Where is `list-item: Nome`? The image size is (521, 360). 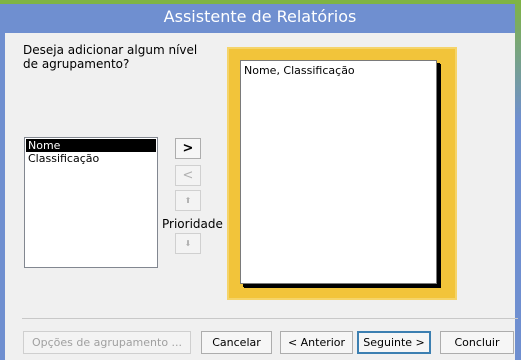 list-item: Nome is located at coordinates (91, 145).